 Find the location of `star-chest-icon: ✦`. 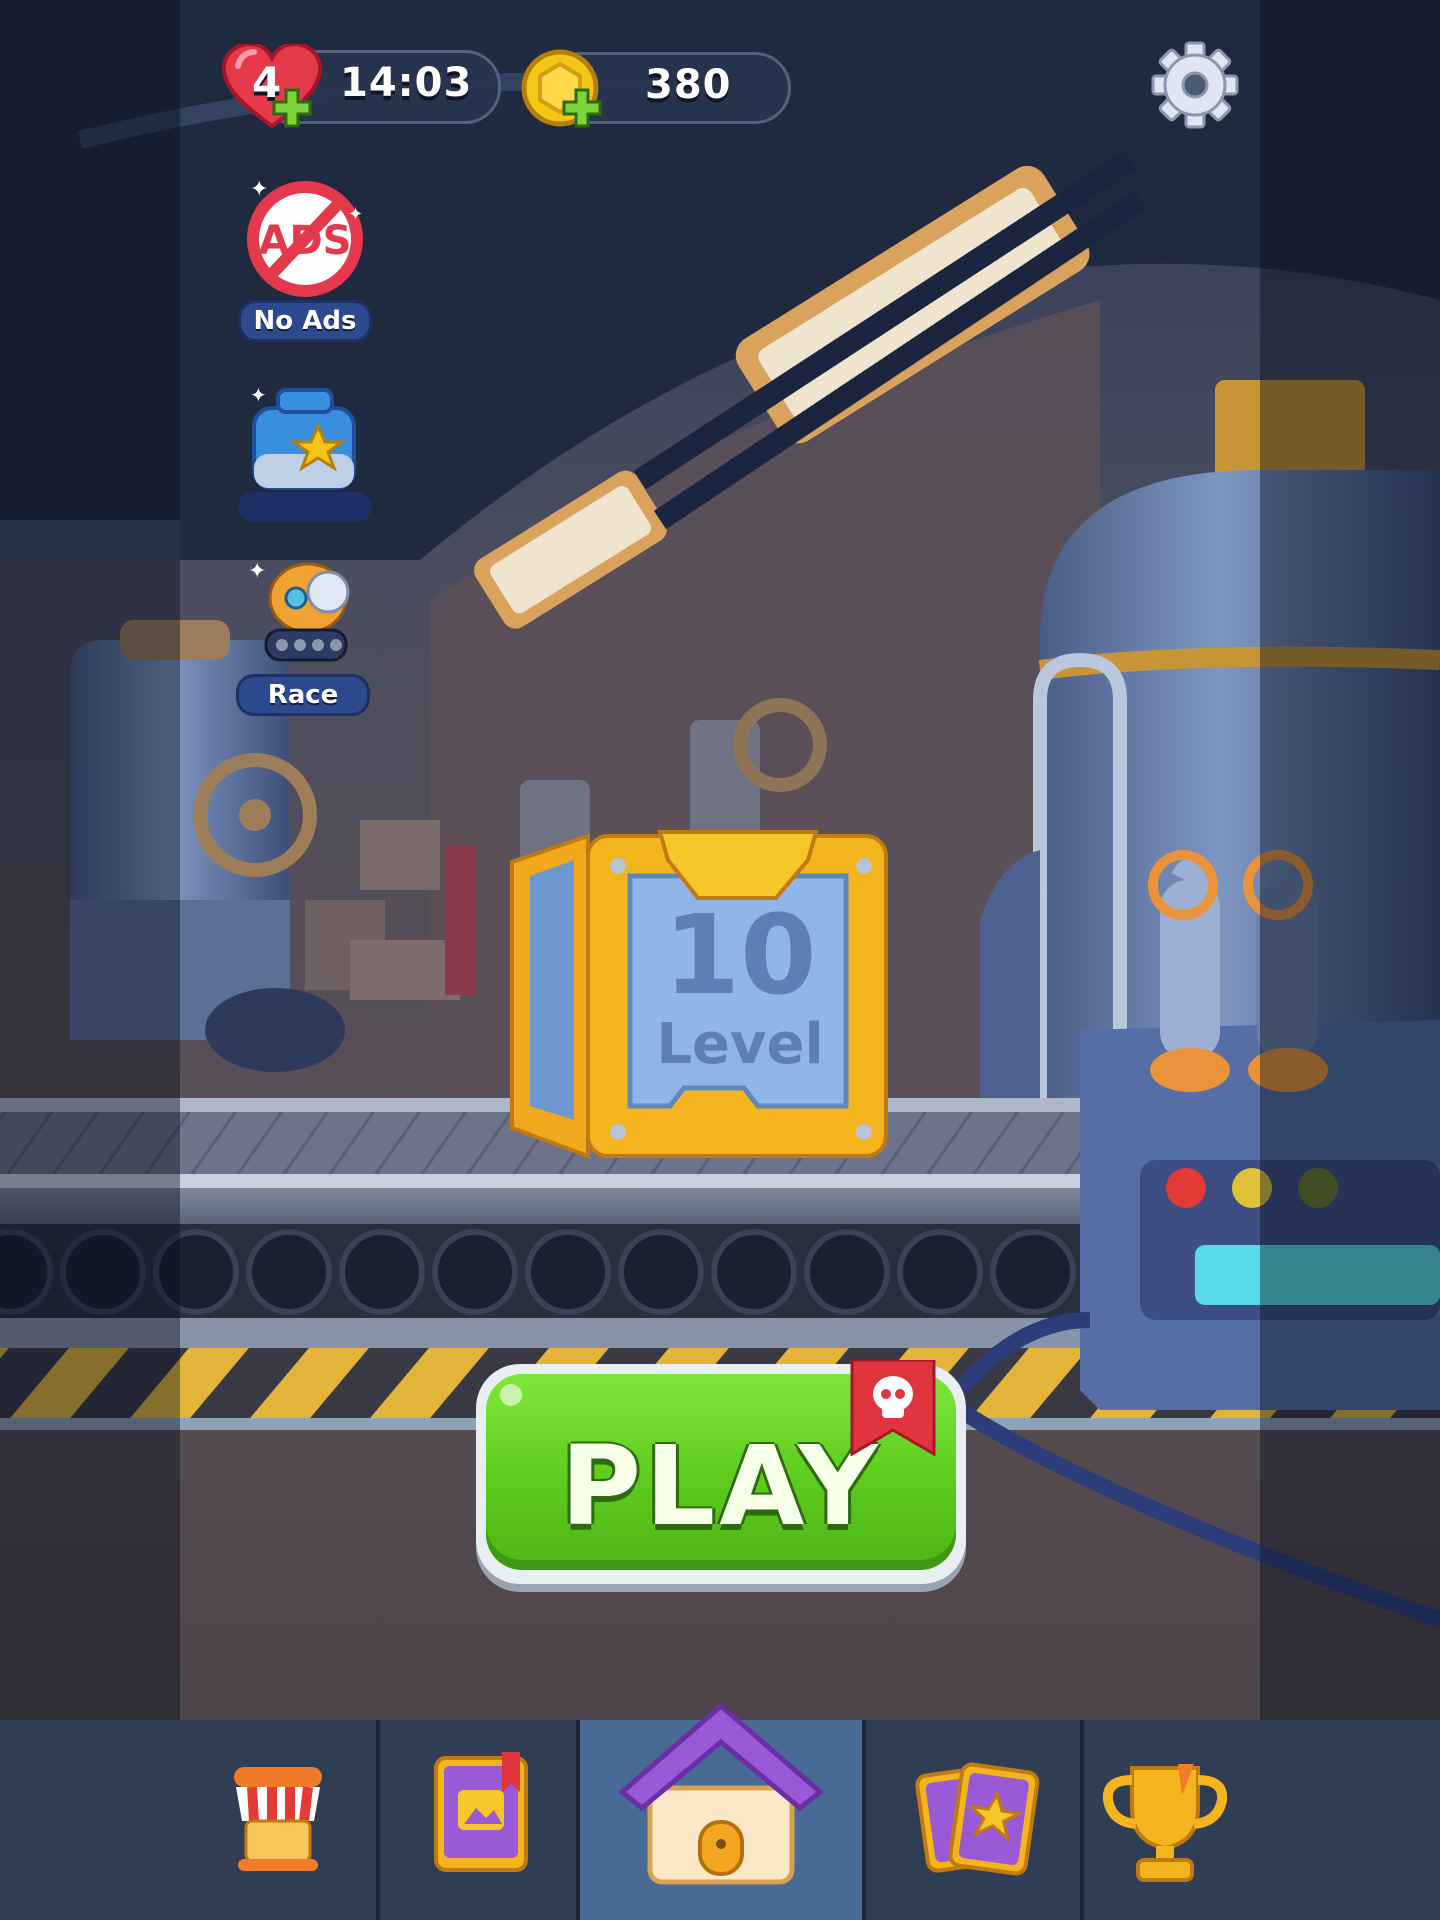

star-chest-icon: ✦ is located at coordinates (303, 437).